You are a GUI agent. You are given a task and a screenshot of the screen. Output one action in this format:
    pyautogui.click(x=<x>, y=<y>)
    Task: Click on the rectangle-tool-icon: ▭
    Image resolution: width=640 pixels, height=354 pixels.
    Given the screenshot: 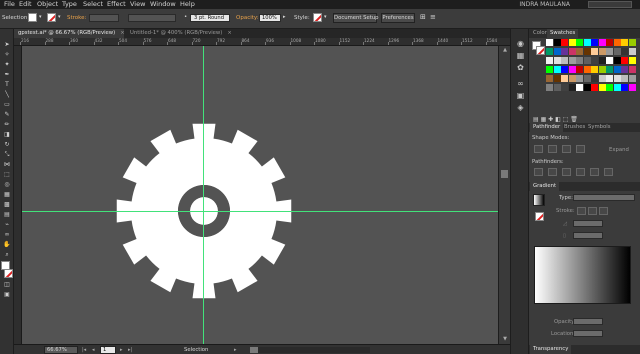 What is the action you would take?
    pyautogui.click(x=7, y=105)
    